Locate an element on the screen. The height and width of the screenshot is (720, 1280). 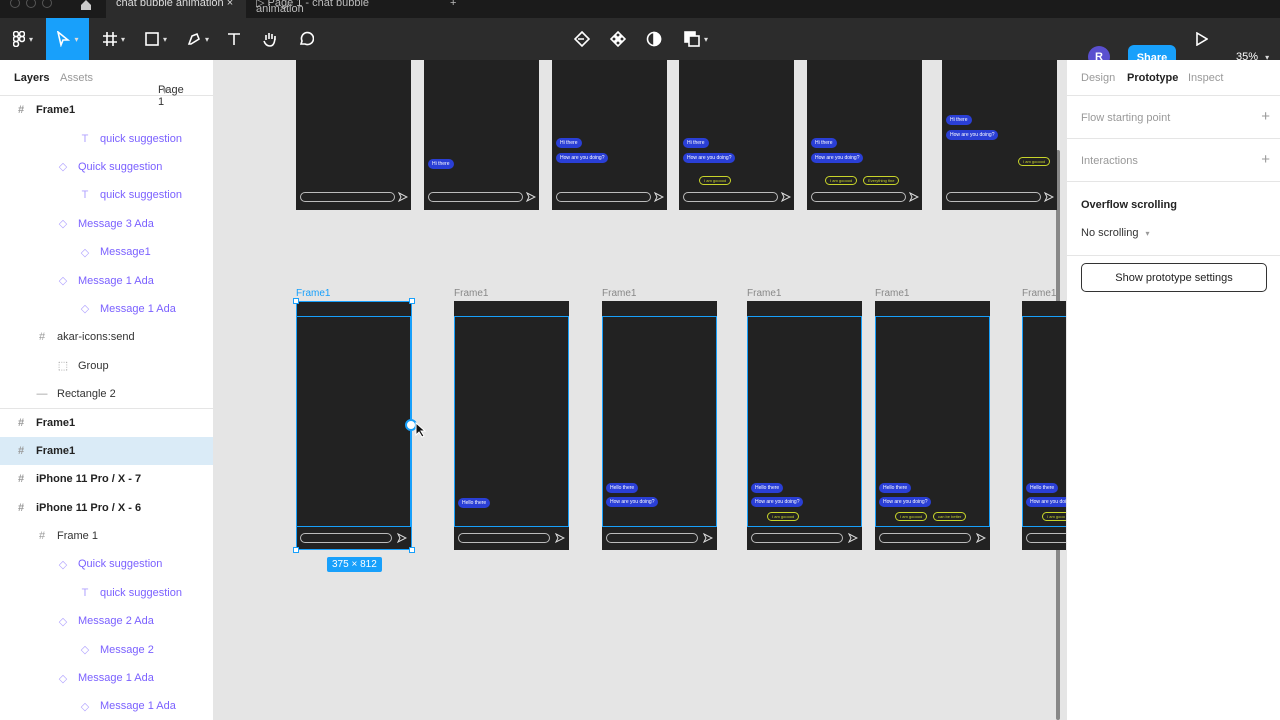
shape-tool-button: ▾ is located at coordinates (156, 39).